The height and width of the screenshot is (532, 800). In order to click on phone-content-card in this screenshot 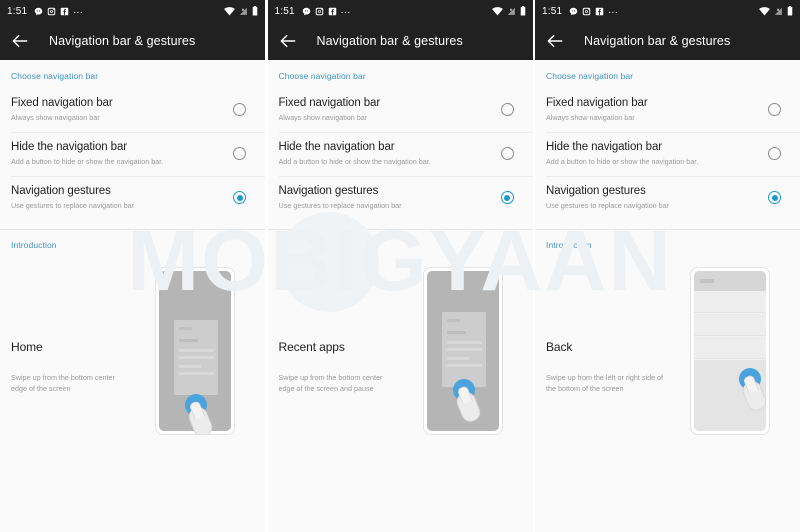, I will do `click(463, 349)`.